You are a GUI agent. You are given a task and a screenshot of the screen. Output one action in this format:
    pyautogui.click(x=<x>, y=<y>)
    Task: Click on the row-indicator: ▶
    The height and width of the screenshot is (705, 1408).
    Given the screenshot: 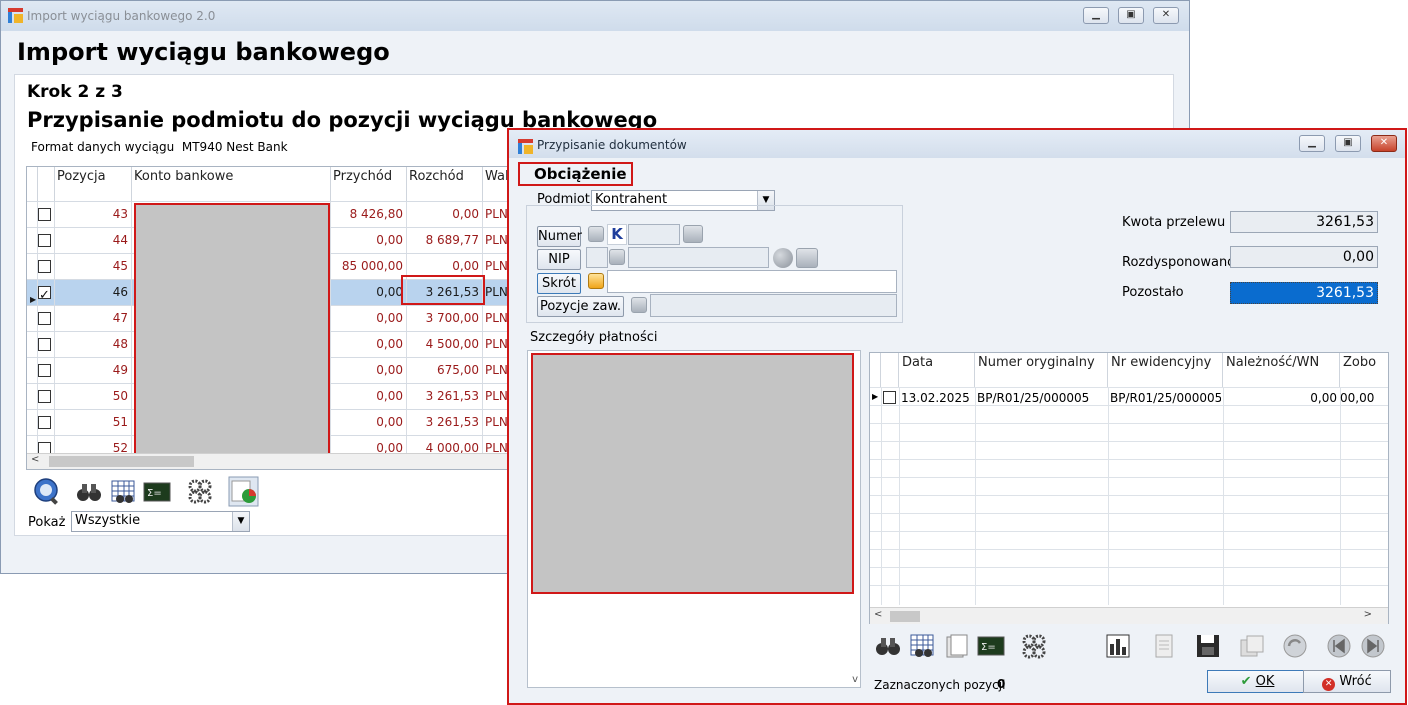 What is the action you would take?
    pyautogui.click(x=32, y=292)
    